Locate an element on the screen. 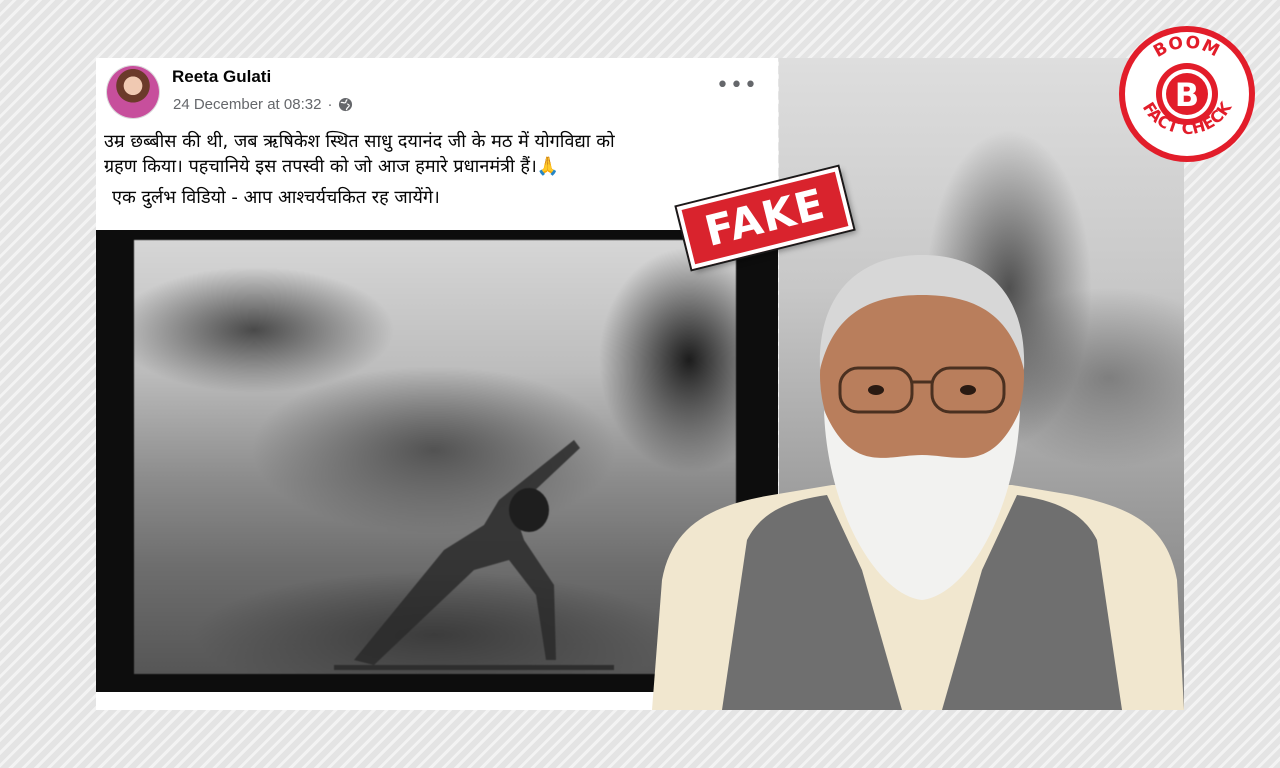  yoga-figure-silhouette is located at coordinates (474, 555).